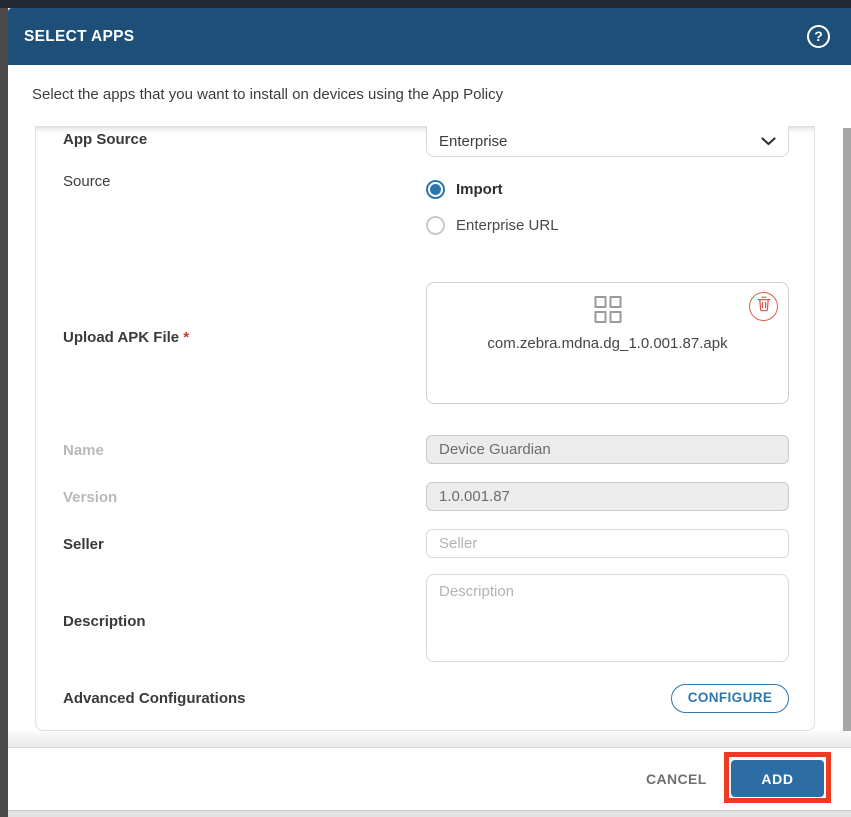 The image size is (851, 817). What do you see at coordinates (730, 698) in the screenshot?
I see `configure-button: CONFIGURE` at bounding box center [730, 698].